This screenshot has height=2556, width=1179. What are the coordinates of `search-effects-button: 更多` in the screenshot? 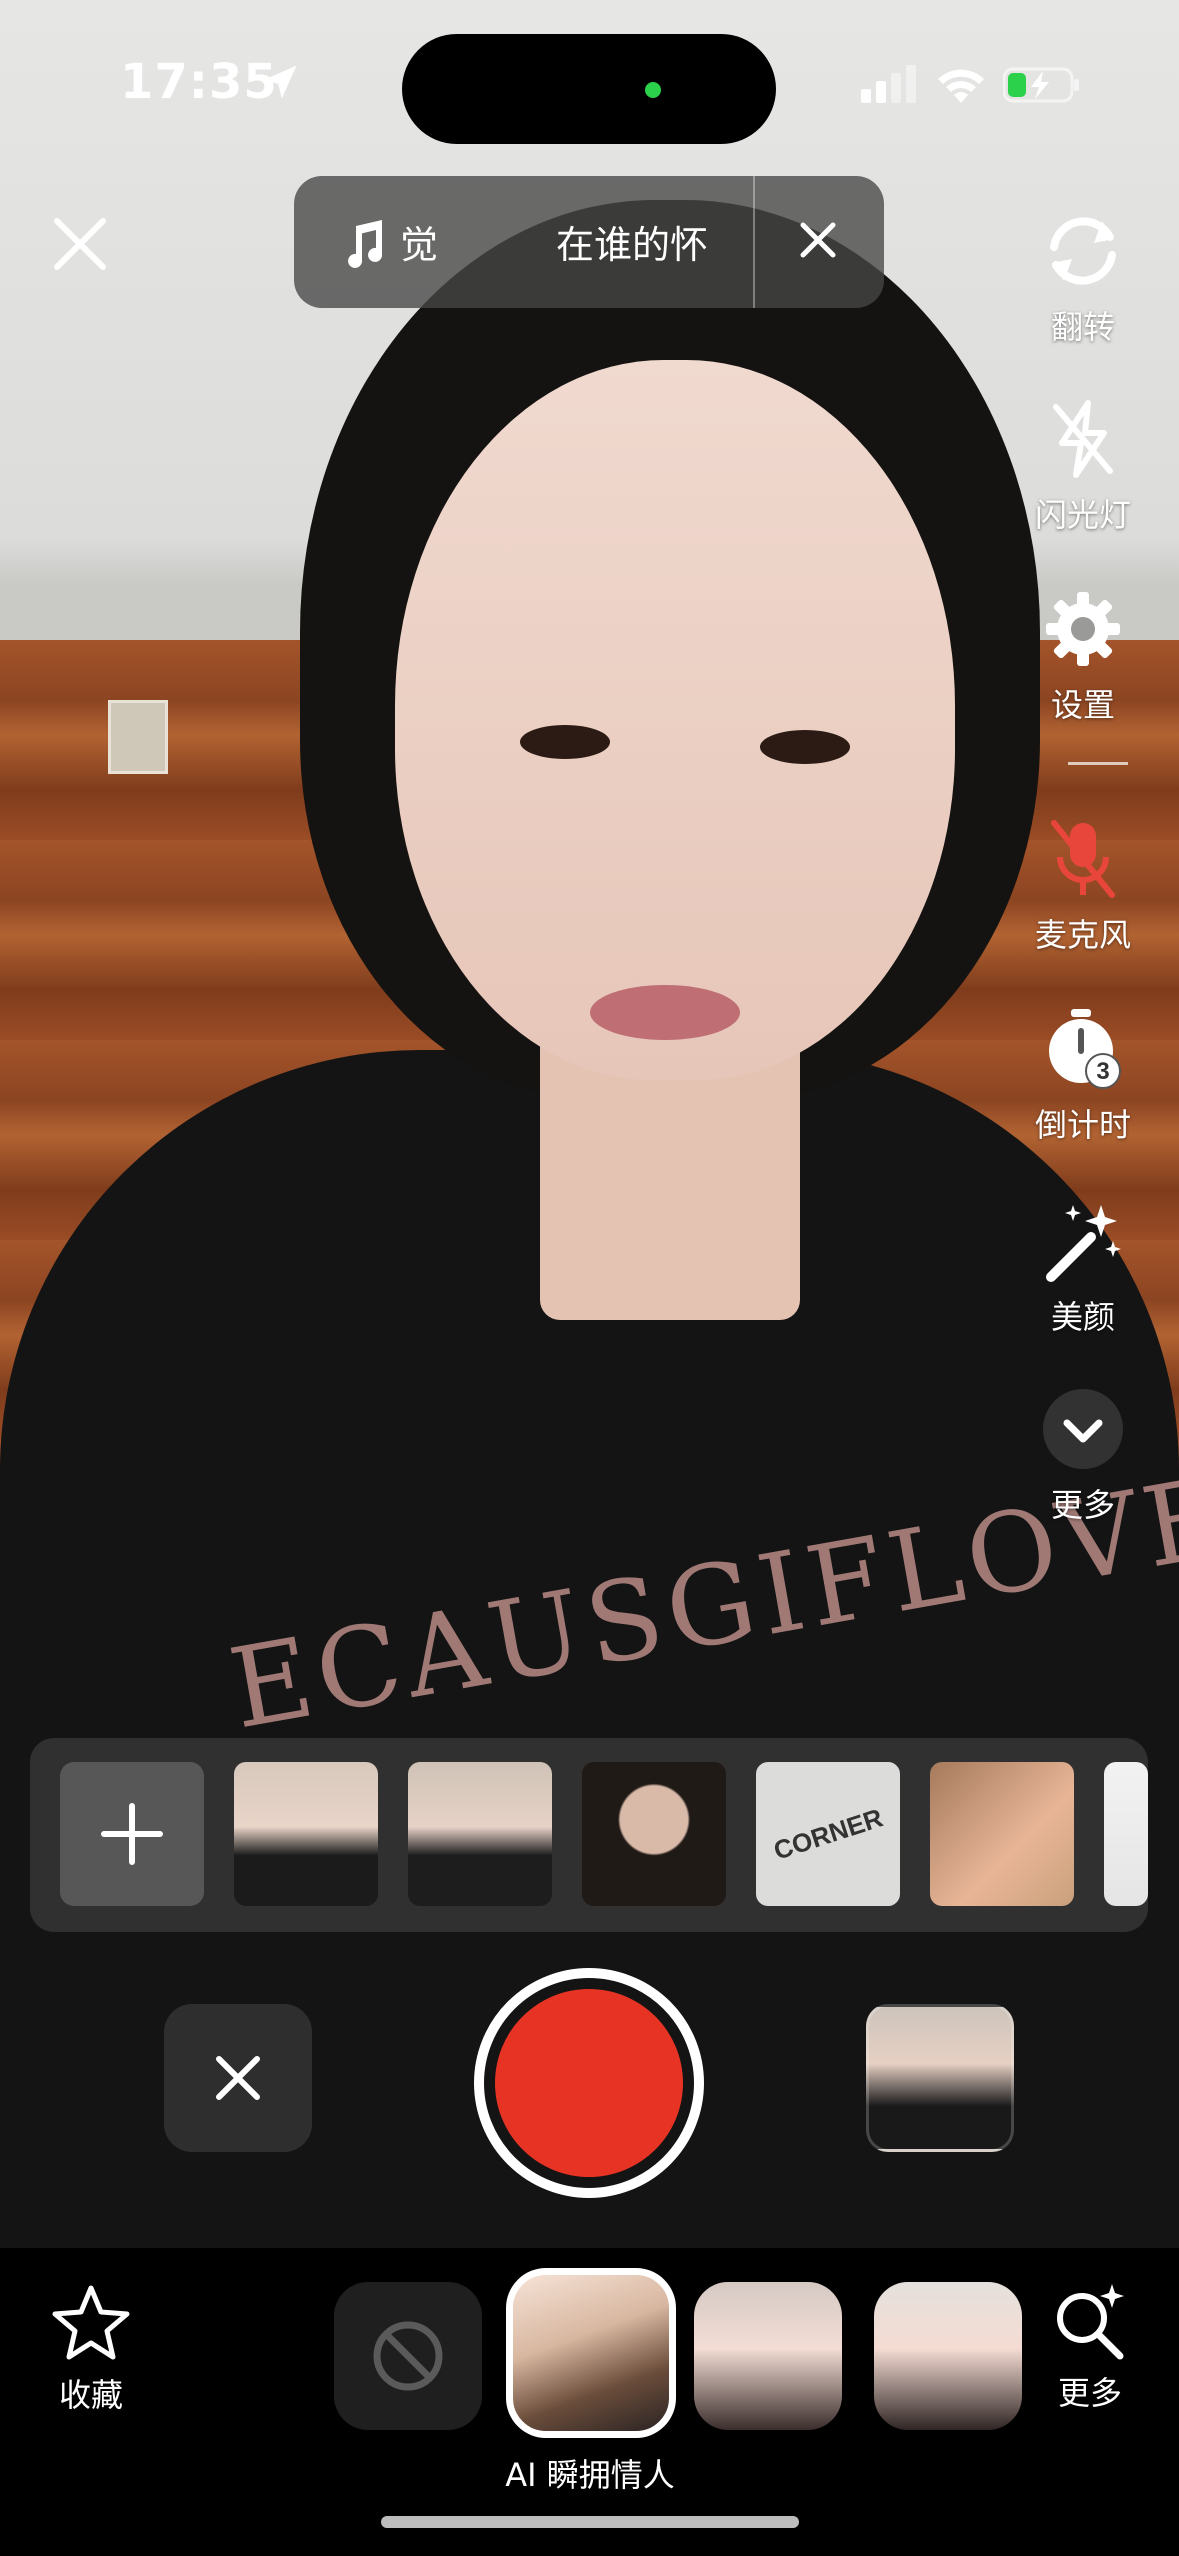 It's located at (1090, 2348).